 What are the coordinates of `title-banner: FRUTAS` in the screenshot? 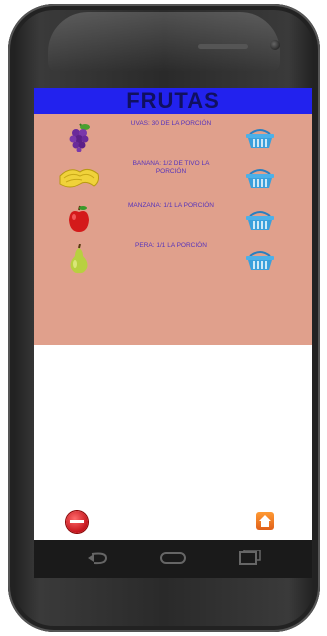 It's located at (173, 101).